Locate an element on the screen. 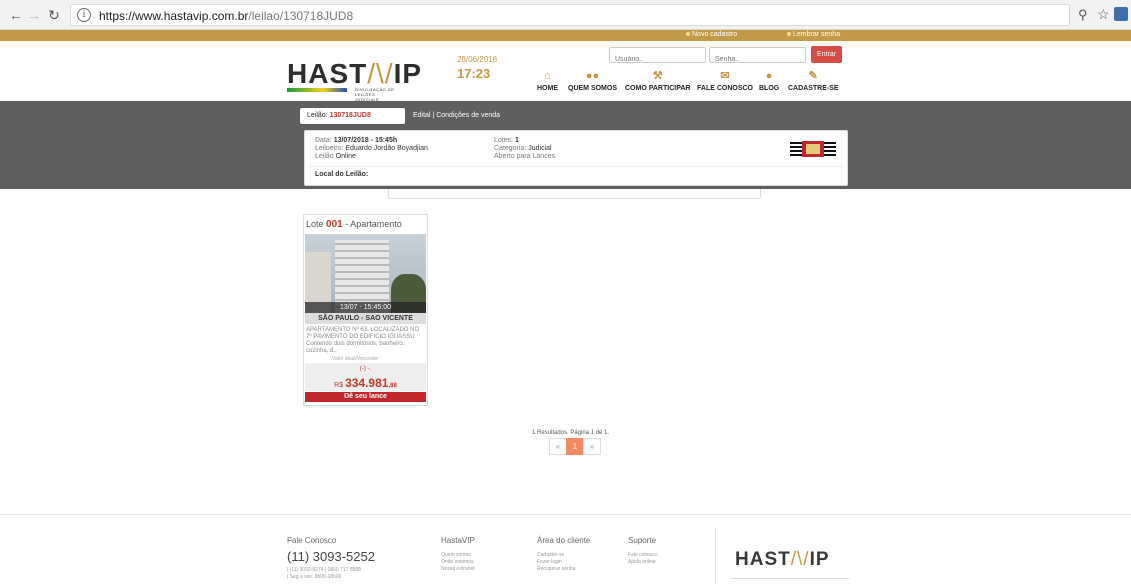  entrar-button: Entrar is located at coordinates (826, 54).